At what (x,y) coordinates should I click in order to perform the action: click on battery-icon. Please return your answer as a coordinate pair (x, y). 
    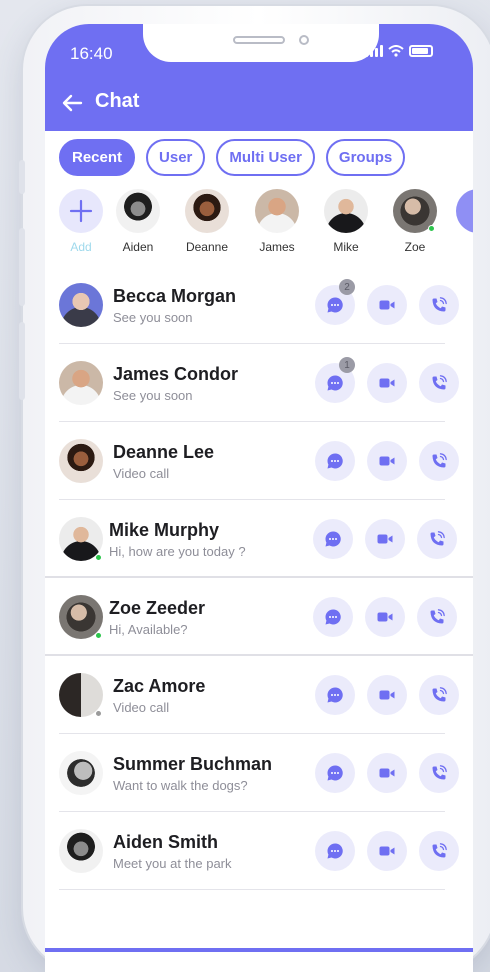
    Looking at the image, I should click on (421, 51).